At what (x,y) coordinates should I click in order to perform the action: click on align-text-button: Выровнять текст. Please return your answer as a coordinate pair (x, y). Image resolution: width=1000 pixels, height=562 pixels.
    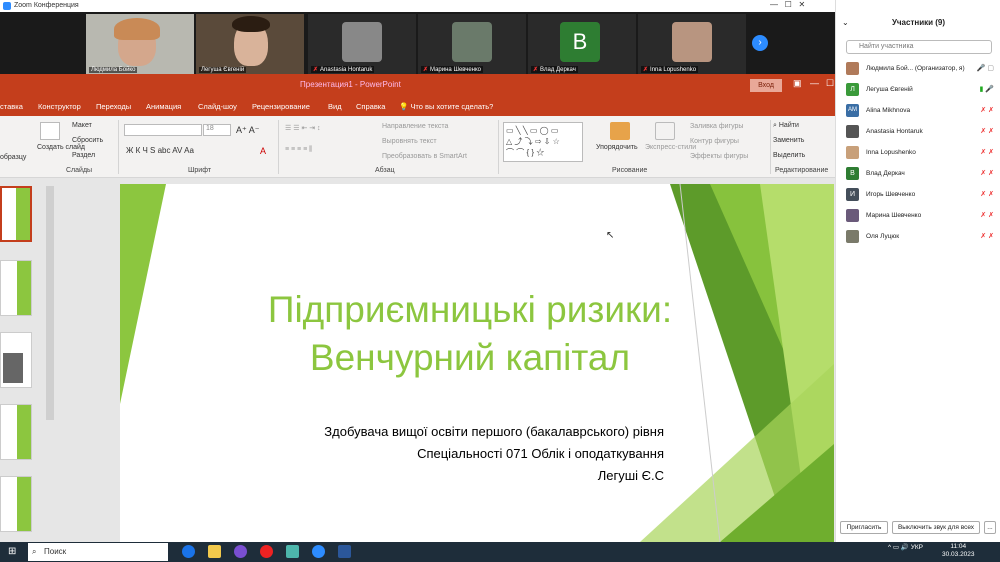
    Looking at the image, I should click on (409, 141).